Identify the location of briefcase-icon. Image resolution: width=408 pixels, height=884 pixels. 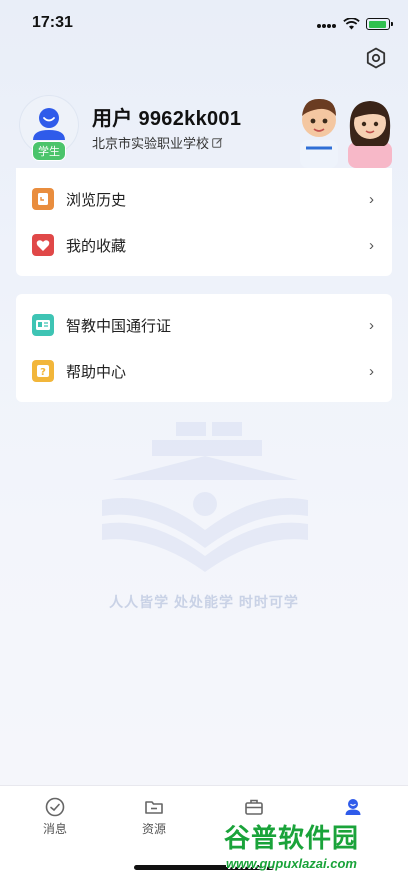
(254, 807).